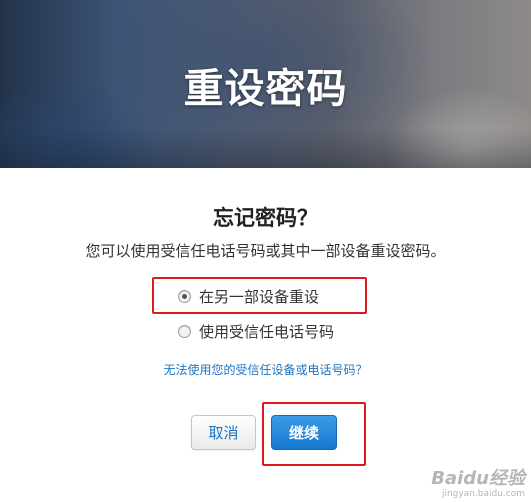  Describe the element at coordinates (267, 332) in the screenshot. I see `radio-option-label: 使用受信任电话号码` at that location.